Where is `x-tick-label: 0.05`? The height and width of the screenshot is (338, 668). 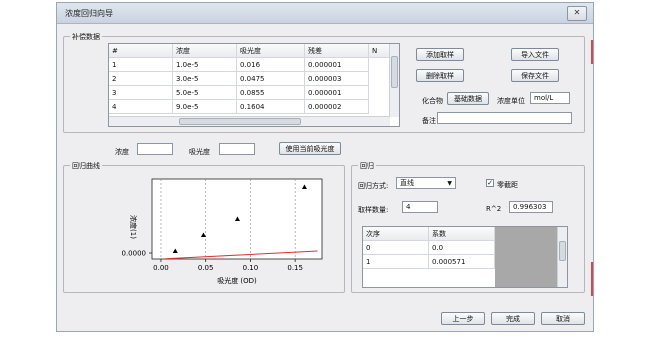 x-tick-label: 0.05 is located at coordinates (206, 268).